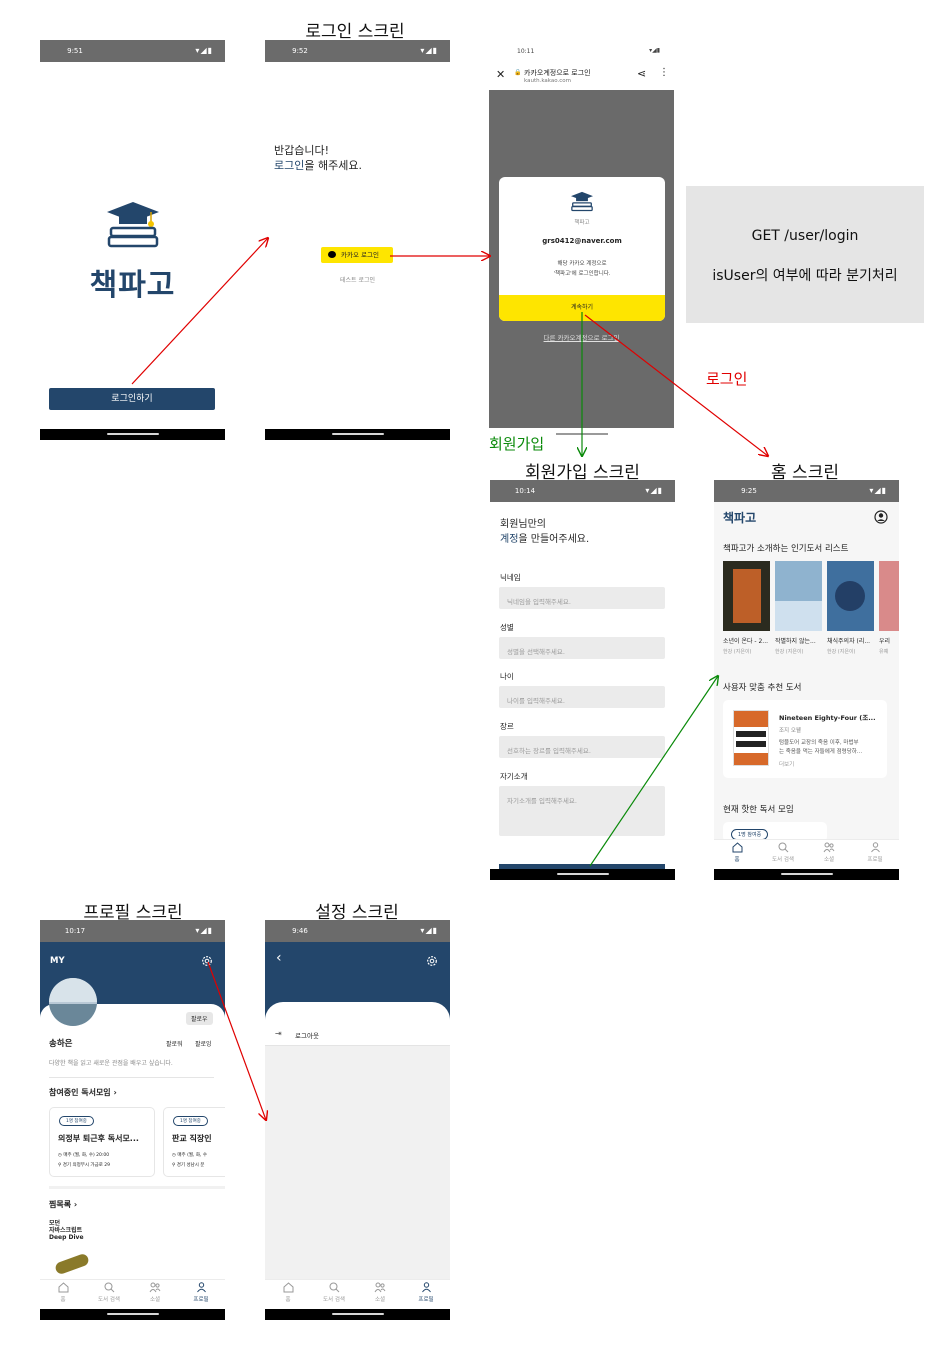 The height and width of the screenshot is (1360, 938). I want to click on edge-label-signup: 회원가입, so click(517, 444).